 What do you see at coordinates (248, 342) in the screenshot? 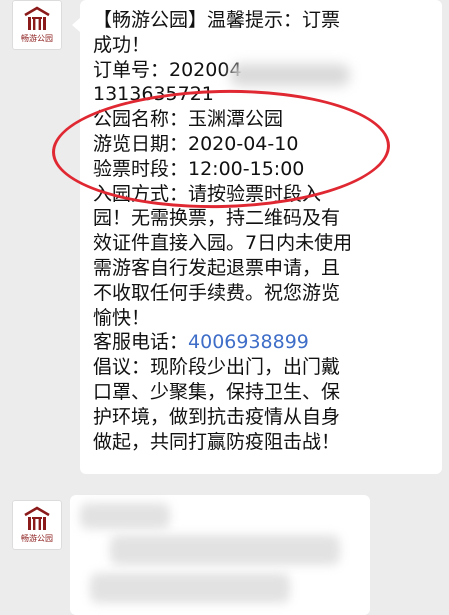
I see `service-phone-link: 4006938899` at bounding box center [248, 342].